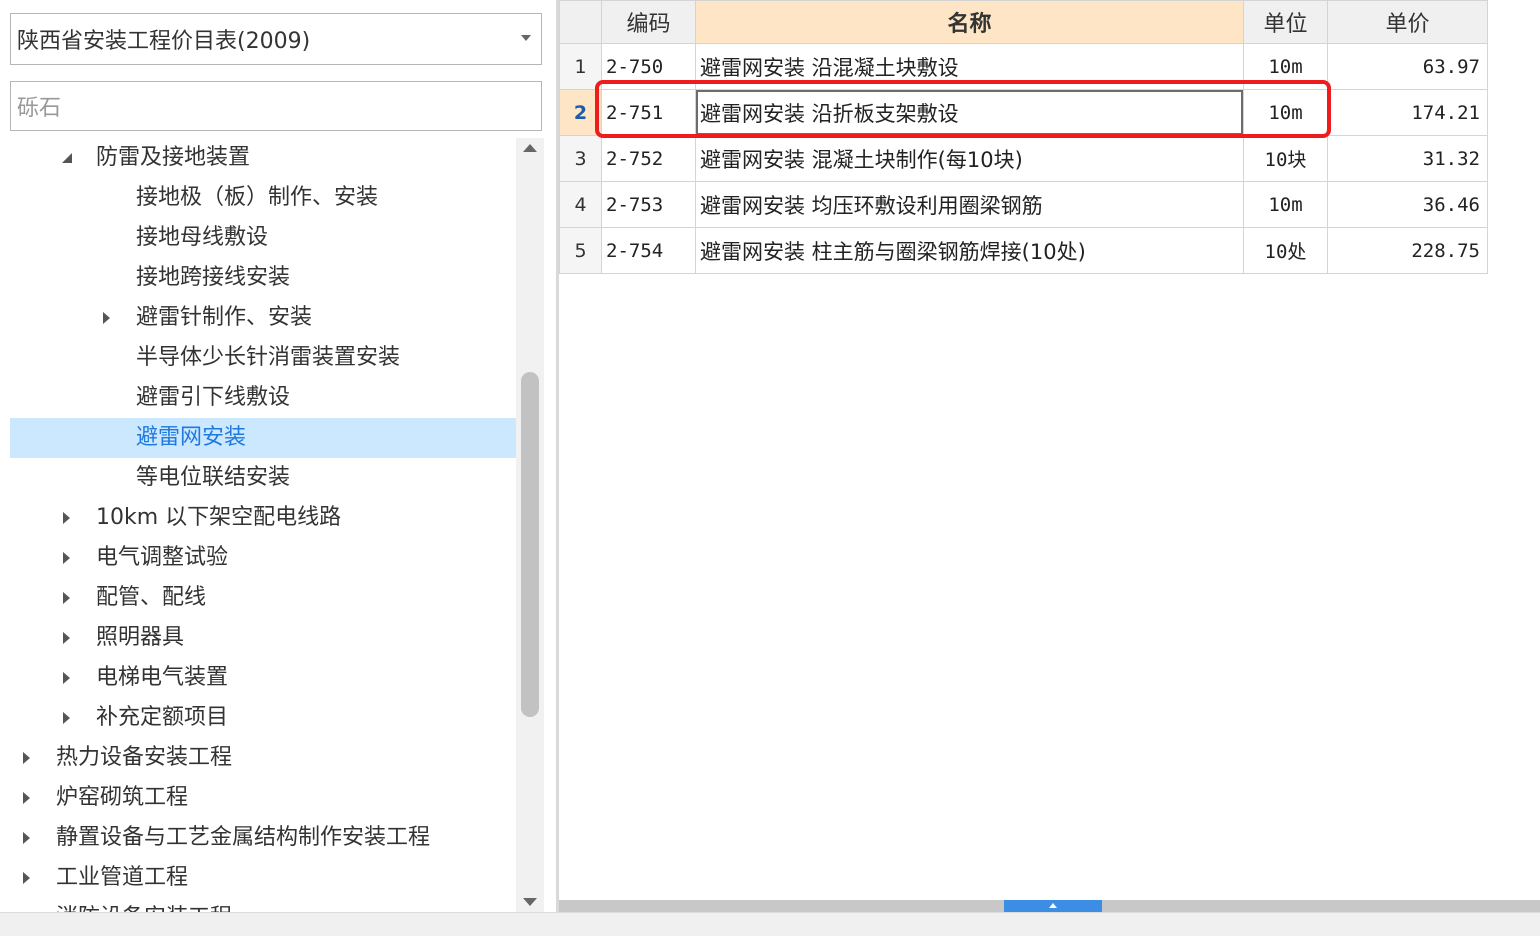 The width and height of the screenshot is (1540, 936). I want to click on tree-item: 10km 以下架空配电线路, so click(263, 518).